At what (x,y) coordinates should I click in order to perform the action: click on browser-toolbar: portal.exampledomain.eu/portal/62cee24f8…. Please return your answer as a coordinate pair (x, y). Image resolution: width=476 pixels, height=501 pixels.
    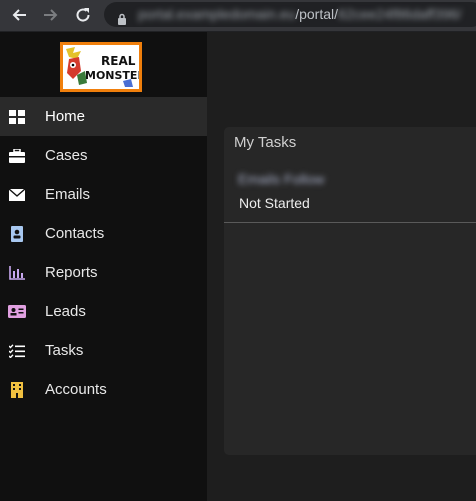
    Looking at the image, I should click on (238, 16).